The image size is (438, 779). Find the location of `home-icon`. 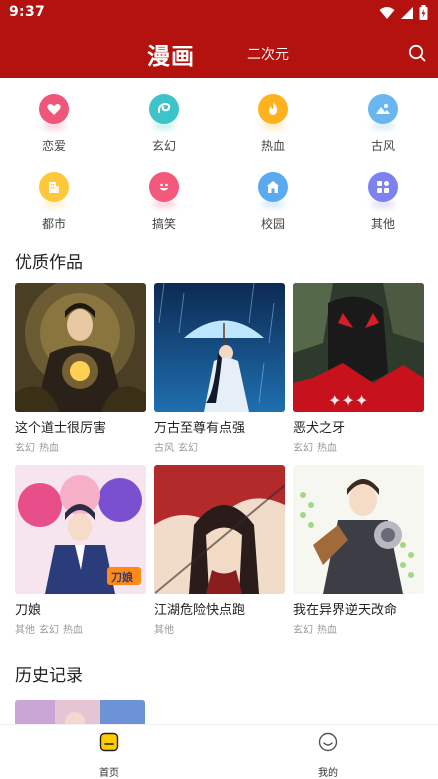

home-icon is located at coordinates (109, 742).